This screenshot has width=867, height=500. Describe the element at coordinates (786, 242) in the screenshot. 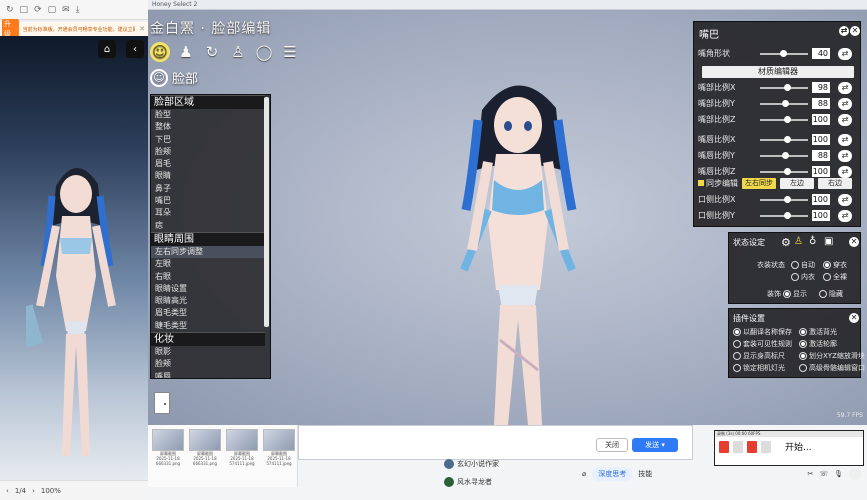

I see `gear-icon: ⚙` at that location.